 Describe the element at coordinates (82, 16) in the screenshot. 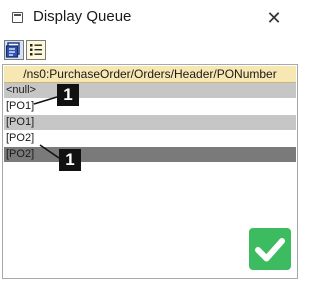

I see `window-title: Display Queue` at that location.